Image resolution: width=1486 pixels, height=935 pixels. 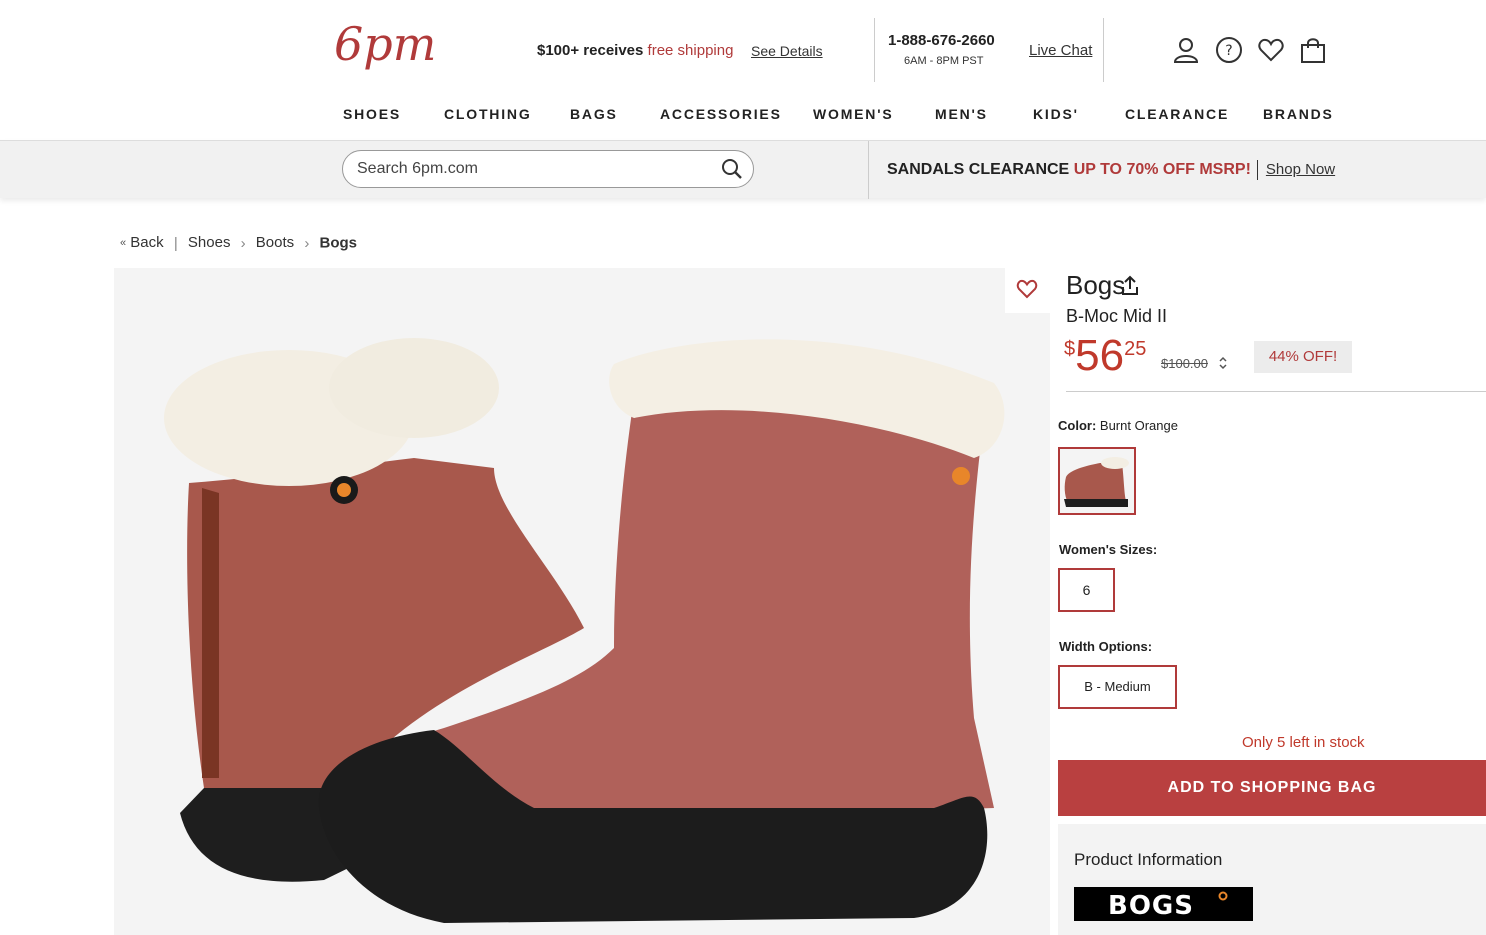 I want to click on product-name: B-Moc Mid II, so click(x=1117, y=316).